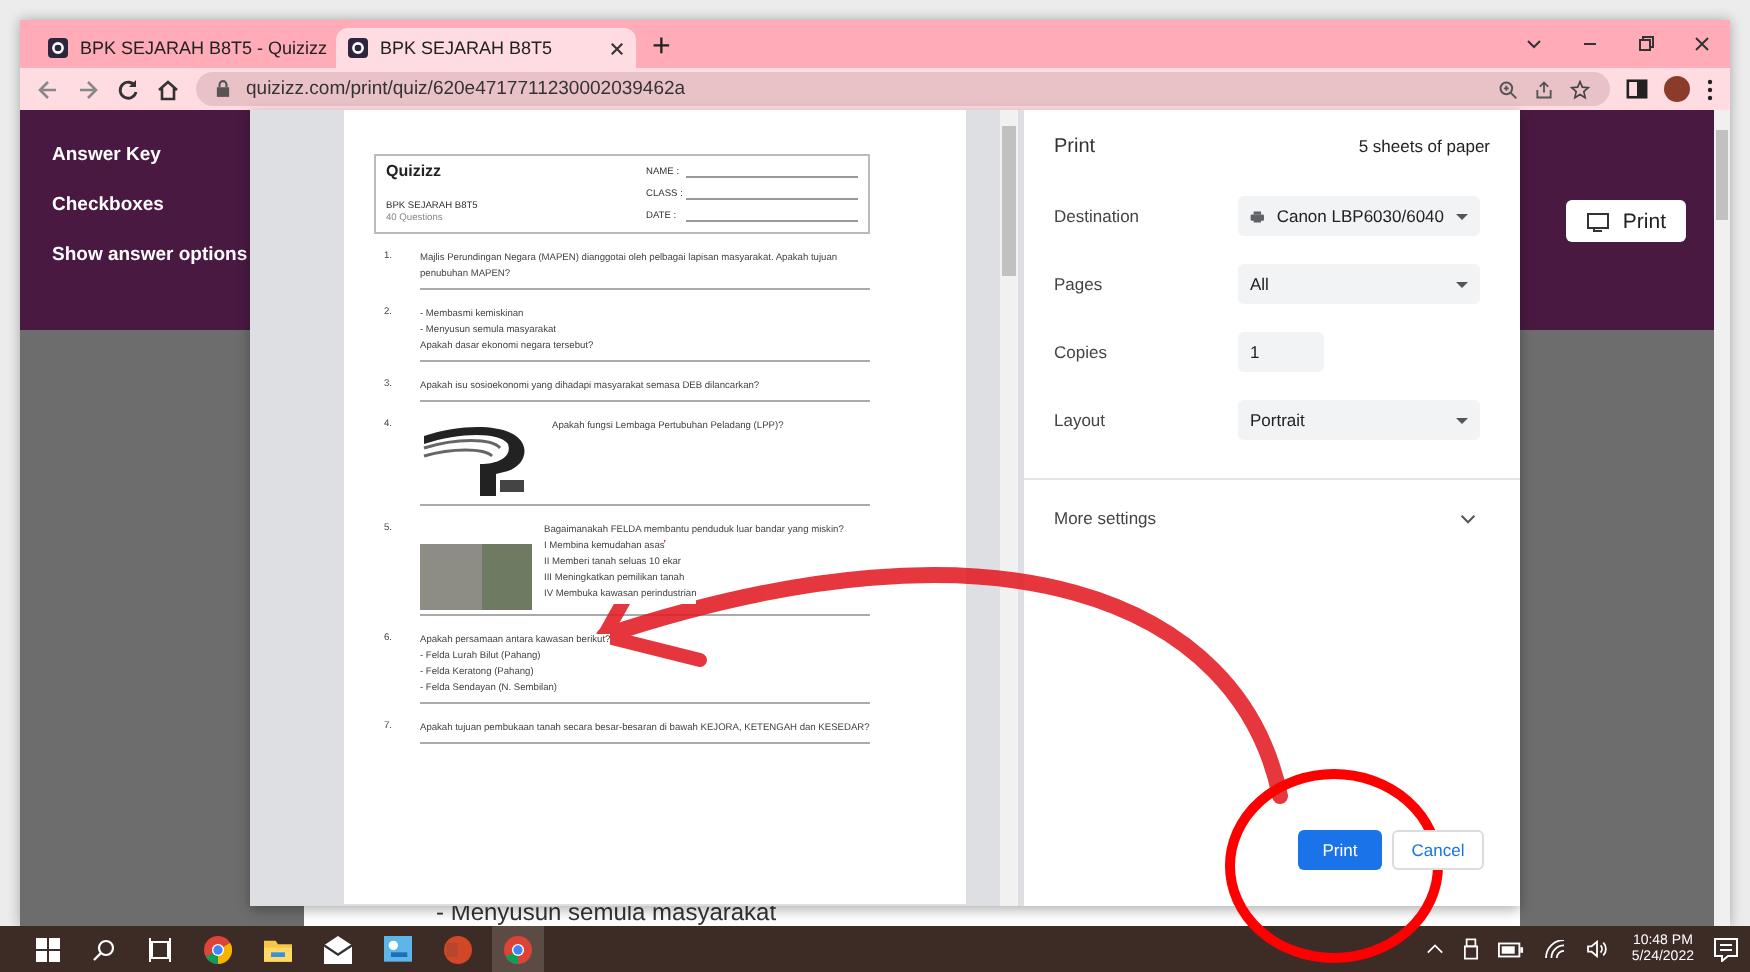  What do you see at coordinates (160, 949) in the screenshot?
I see `task-view-icon` at bounding box center [160, 949].